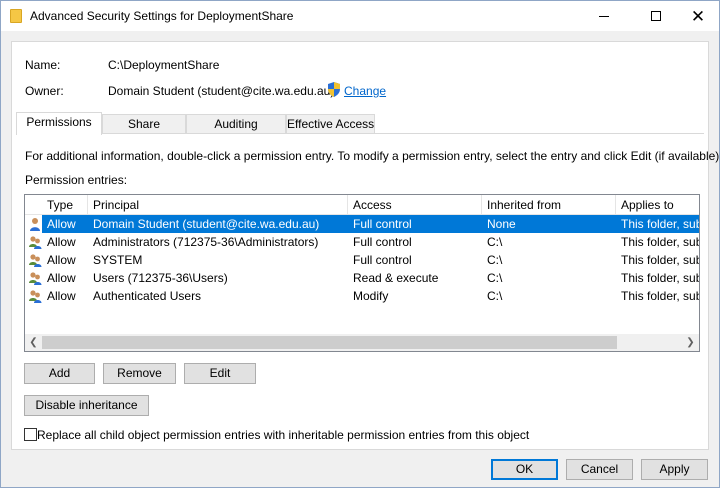 This screenshot has height=488, width=720. I want to click on ok-button: OK, so click(524, 469).